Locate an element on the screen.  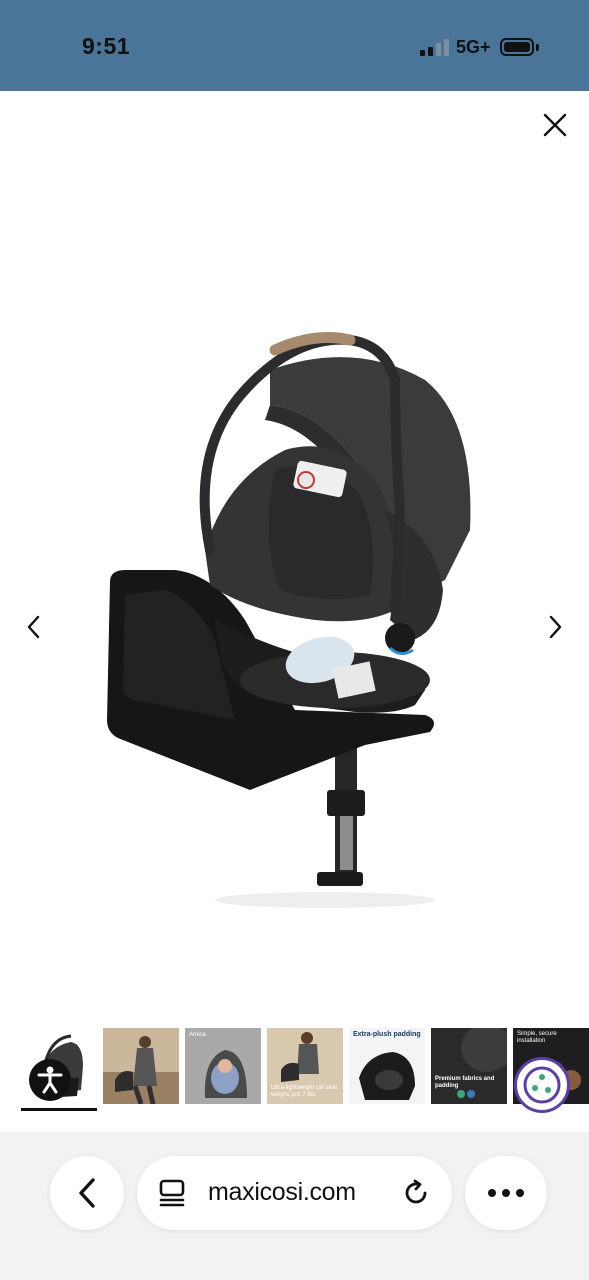
thumbnail-6: Premium fabrics and padding is located at coordinates (469, 1066).